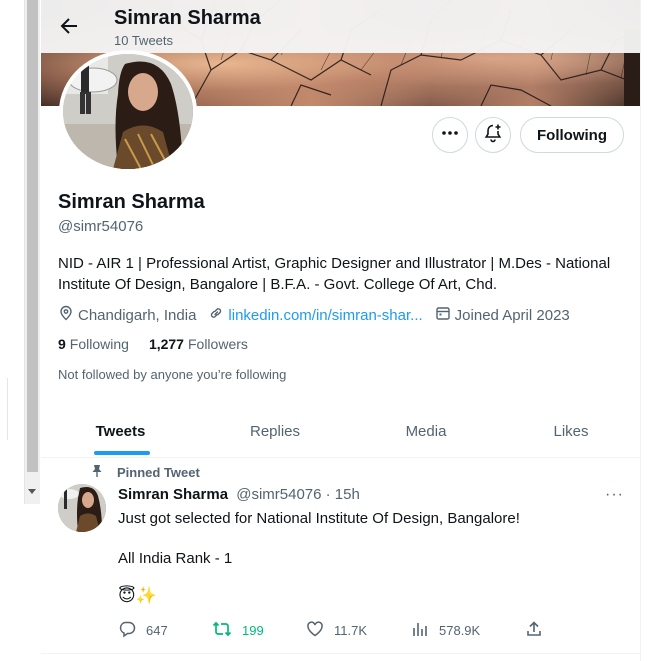  I want to click on profile-header: Simran Sharma 10 Tweets, so click(340, 26).